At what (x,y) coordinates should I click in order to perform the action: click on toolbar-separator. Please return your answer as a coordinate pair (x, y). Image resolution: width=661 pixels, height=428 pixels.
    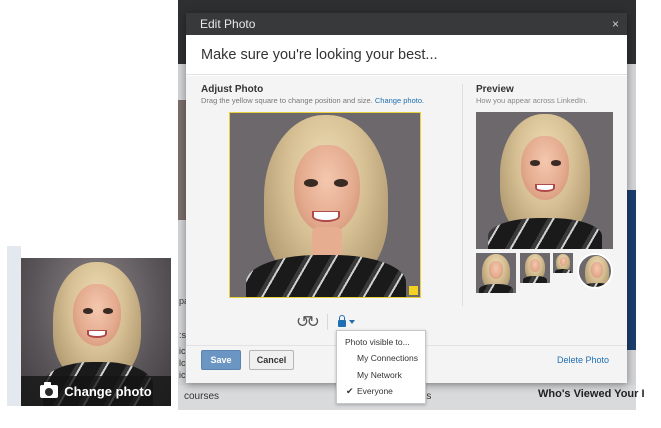
    Looking at the image, I should click on (327, 322).